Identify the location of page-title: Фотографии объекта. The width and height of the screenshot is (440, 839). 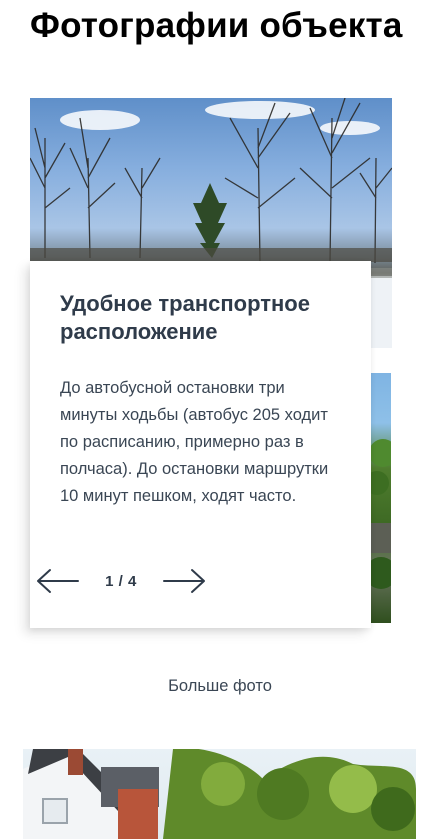
(216, 25).